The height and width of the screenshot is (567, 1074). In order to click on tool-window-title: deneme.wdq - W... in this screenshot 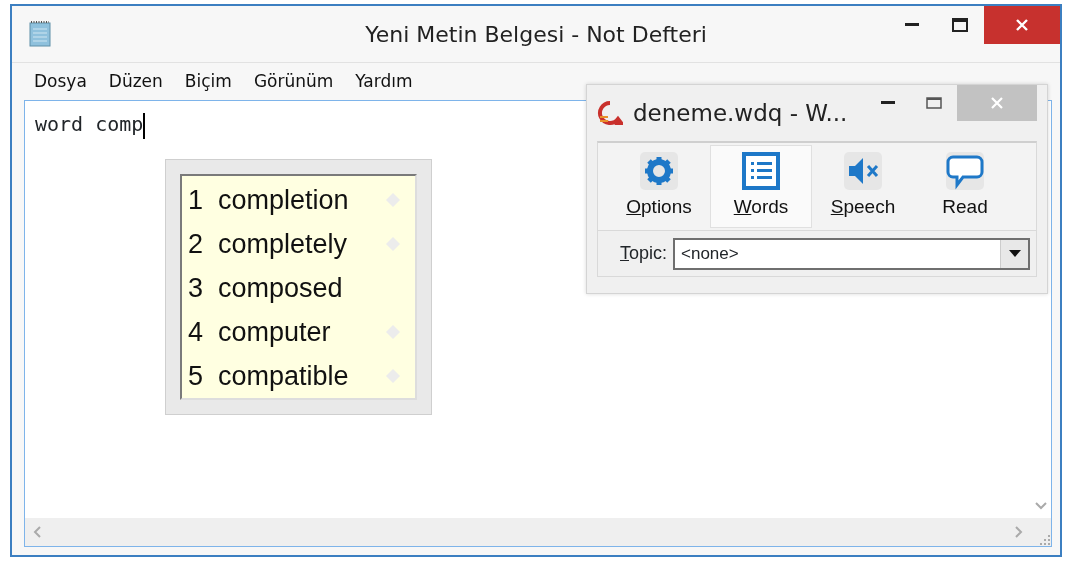, I will do `click(740, 113)`.